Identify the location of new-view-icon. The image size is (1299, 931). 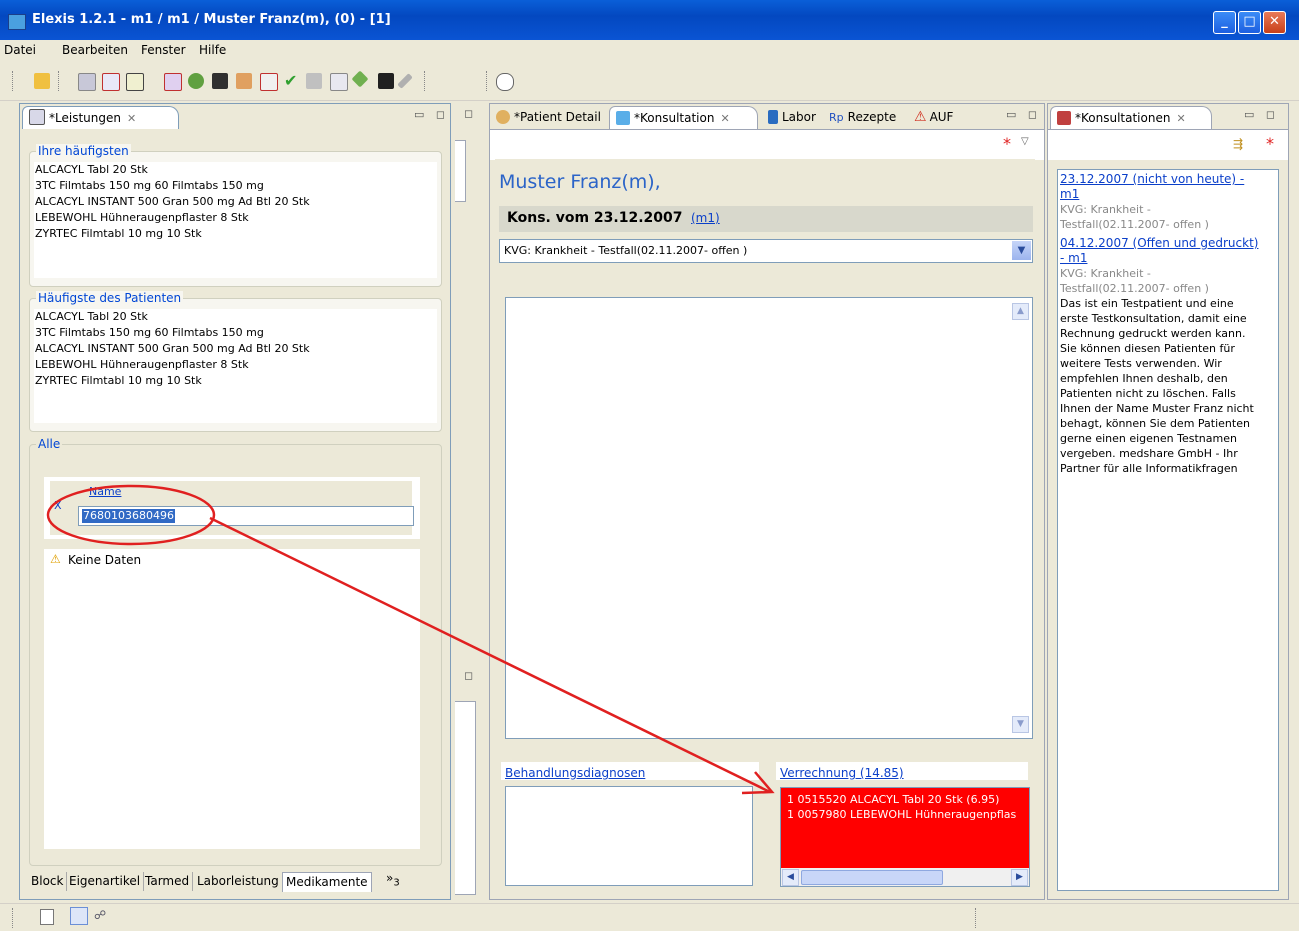
(47, 917).